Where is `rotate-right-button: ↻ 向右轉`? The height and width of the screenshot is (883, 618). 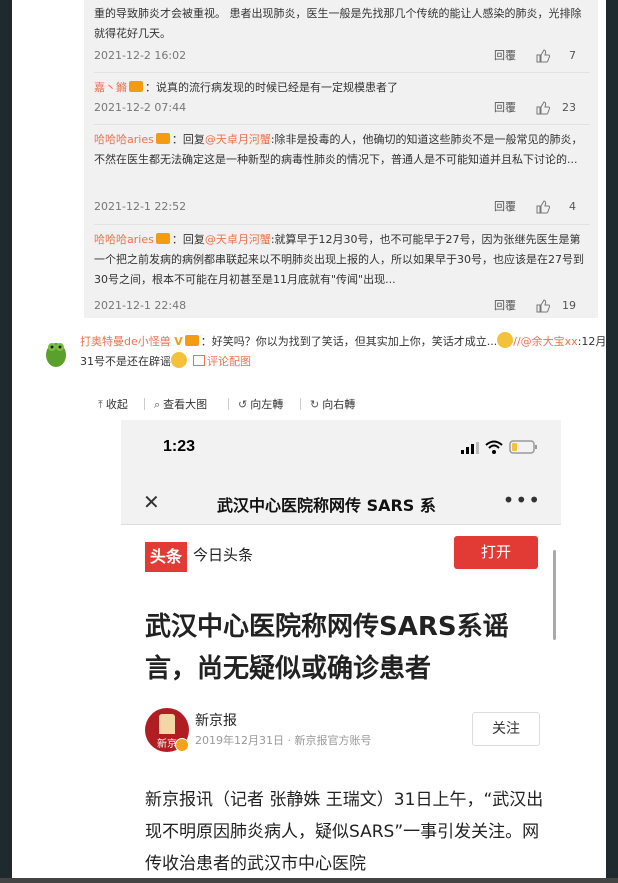
rotate-right-button: ↻ 向右轉 is located at coordinates (332, 404).